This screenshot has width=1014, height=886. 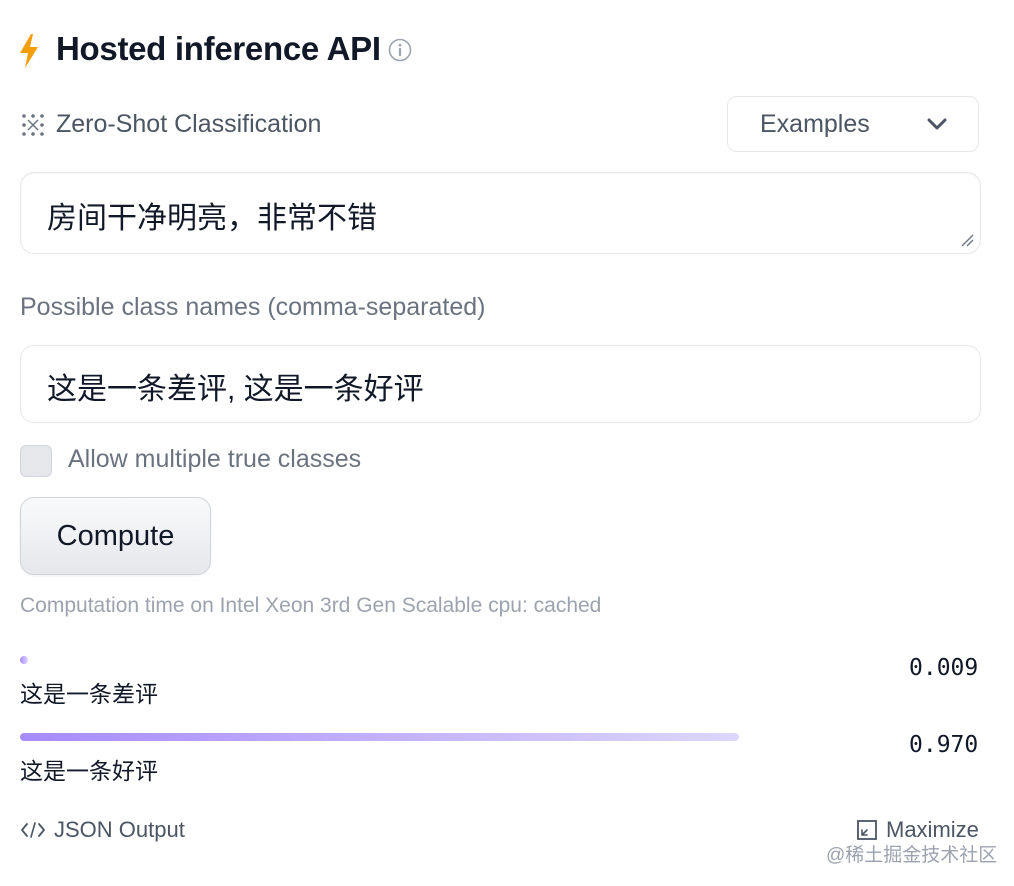 What do you see at coordinates (189, 124) in the screenshot?
I see `task-label: Zero-Shot Classification` at bounding box center [189, 124].